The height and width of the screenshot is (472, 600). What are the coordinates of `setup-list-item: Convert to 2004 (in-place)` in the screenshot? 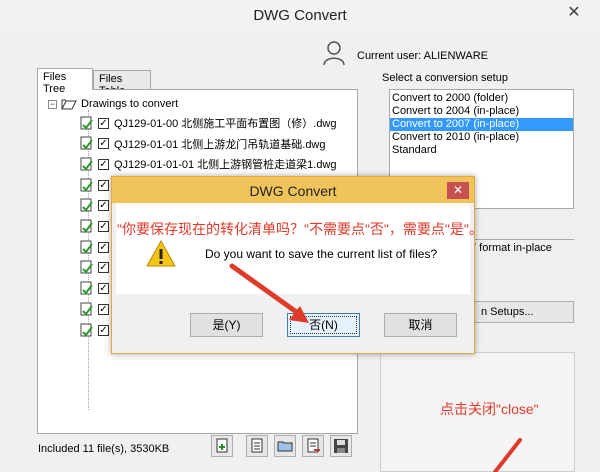 It's located at (481, 111).